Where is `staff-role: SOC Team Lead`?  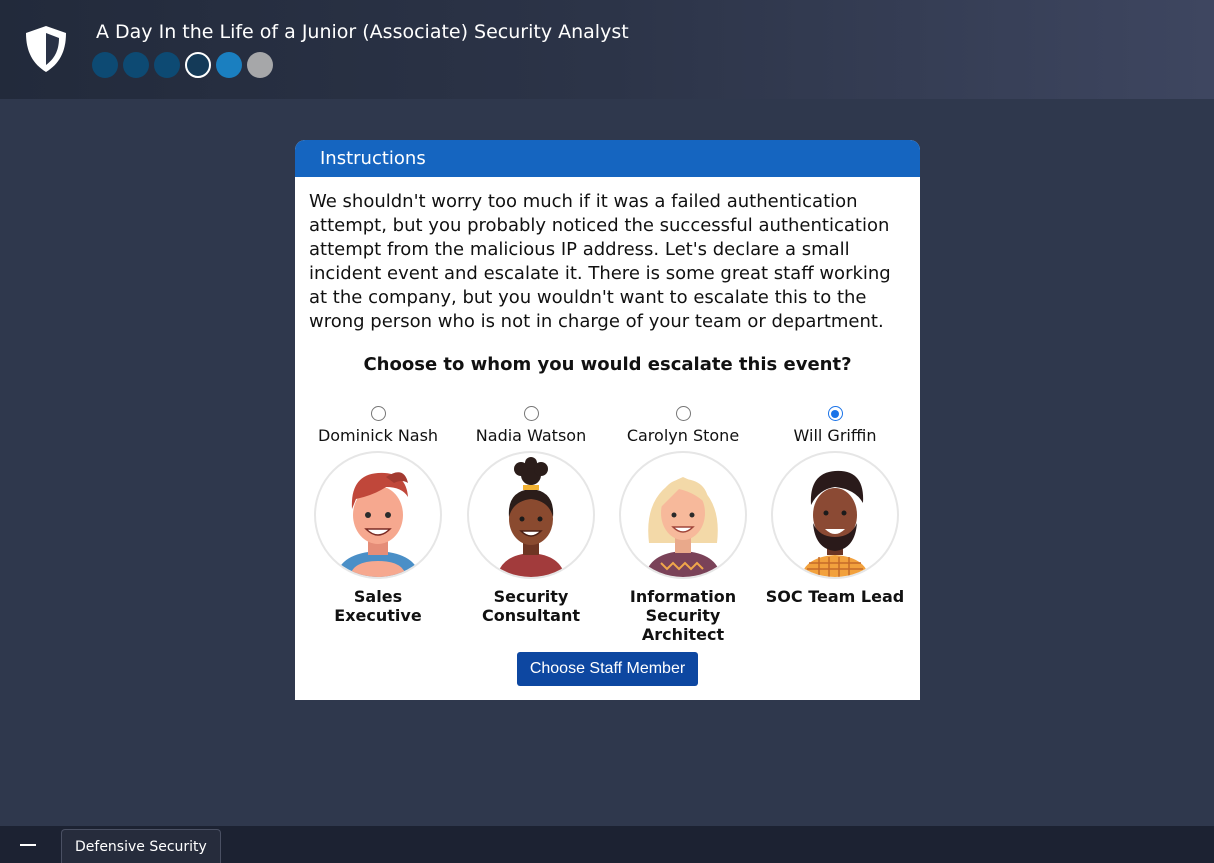 staff-role: SOC Team Lead is located at coordinates (835, 596).